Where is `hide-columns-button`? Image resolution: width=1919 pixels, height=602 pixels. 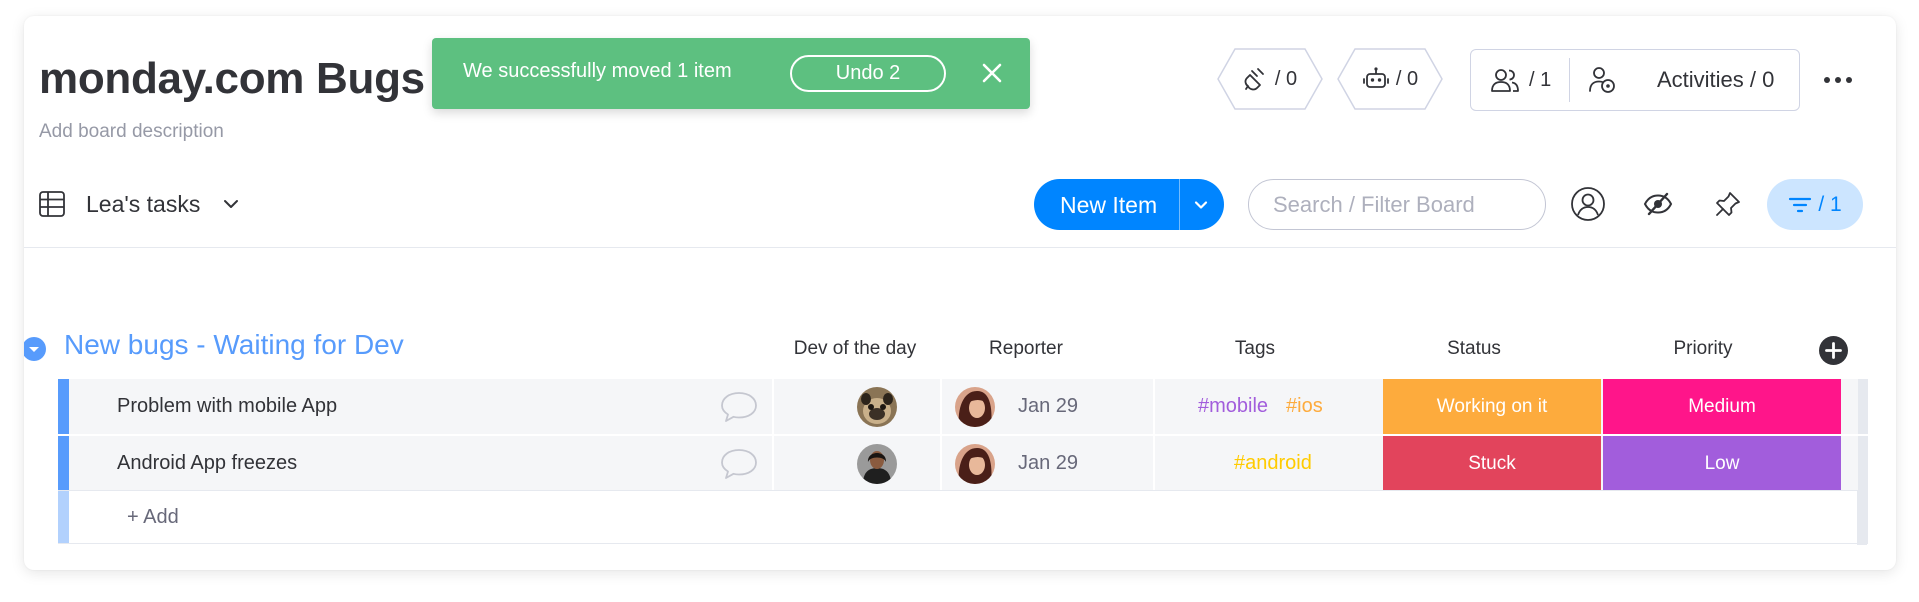
hide-columns-button is located at coordinates (1658, 204).